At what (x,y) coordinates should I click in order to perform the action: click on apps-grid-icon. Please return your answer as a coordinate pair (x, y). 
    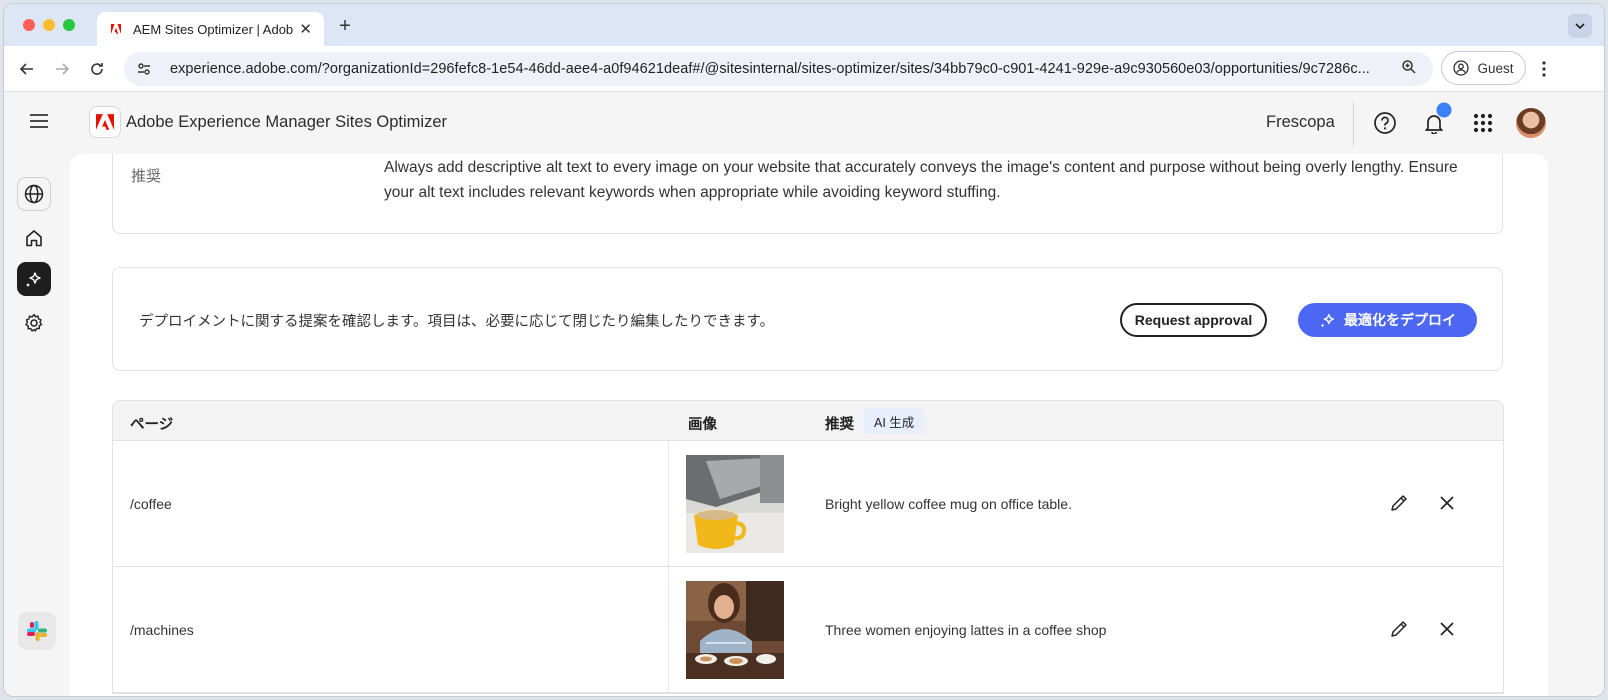
    Looking at the image, I should click on (1483, 123).